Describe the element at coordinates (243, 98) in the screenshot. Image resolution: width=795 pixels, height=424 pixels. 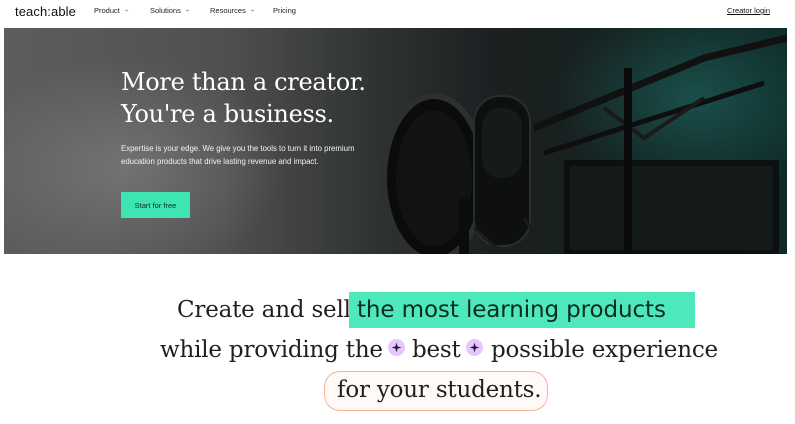
I see `hero-title: More than a creator. You're a business.` at that location.